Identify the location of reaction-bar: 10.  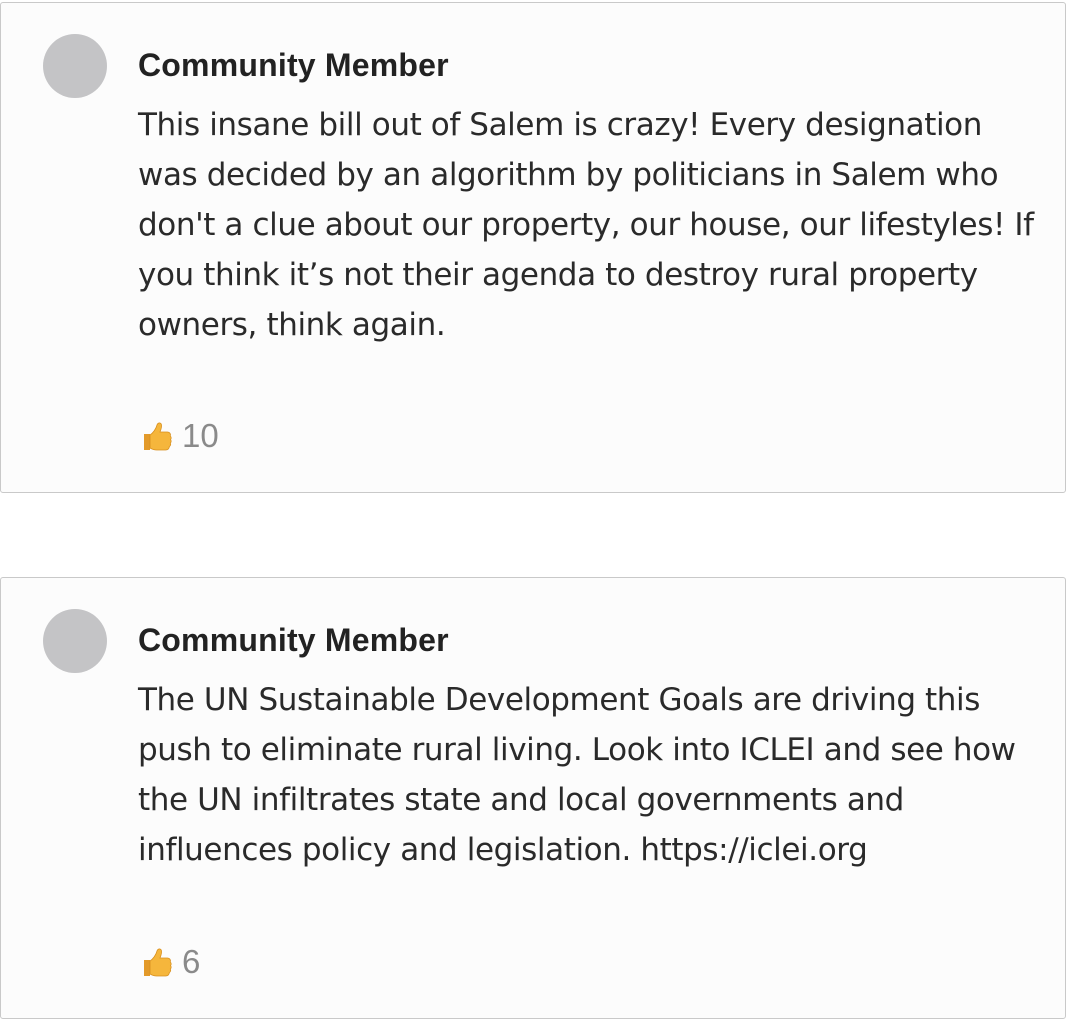
(178, 436).